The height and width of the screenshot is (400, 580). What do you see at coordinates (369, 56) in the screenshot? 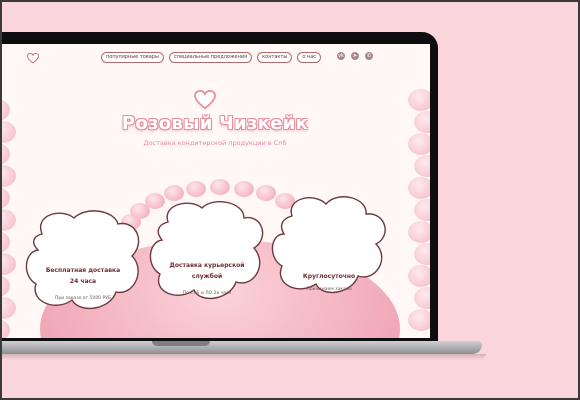
I see `whatsapp-icon: ✆` at bounding box center [369, 56].